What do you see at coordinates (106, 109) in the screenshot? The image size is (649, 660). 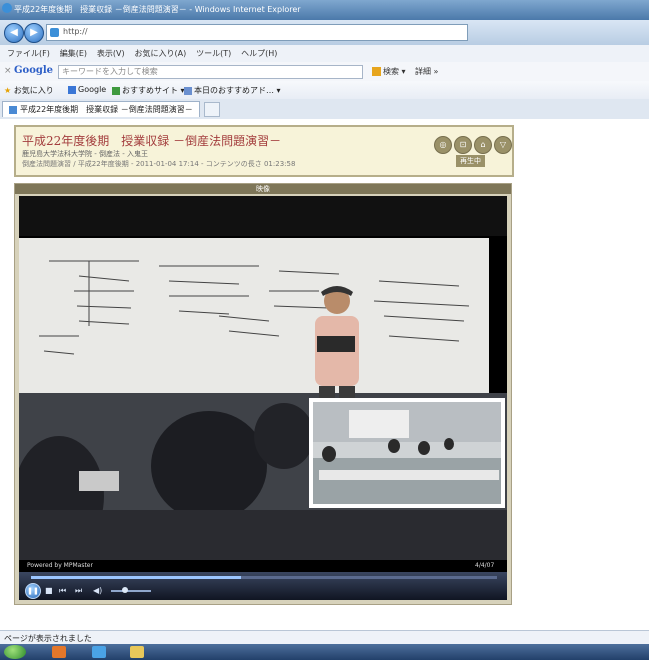 I see `tab-label: 平成22年度後期 授業収録 －倒産法問題演習－` at bounding box center [106, 109].